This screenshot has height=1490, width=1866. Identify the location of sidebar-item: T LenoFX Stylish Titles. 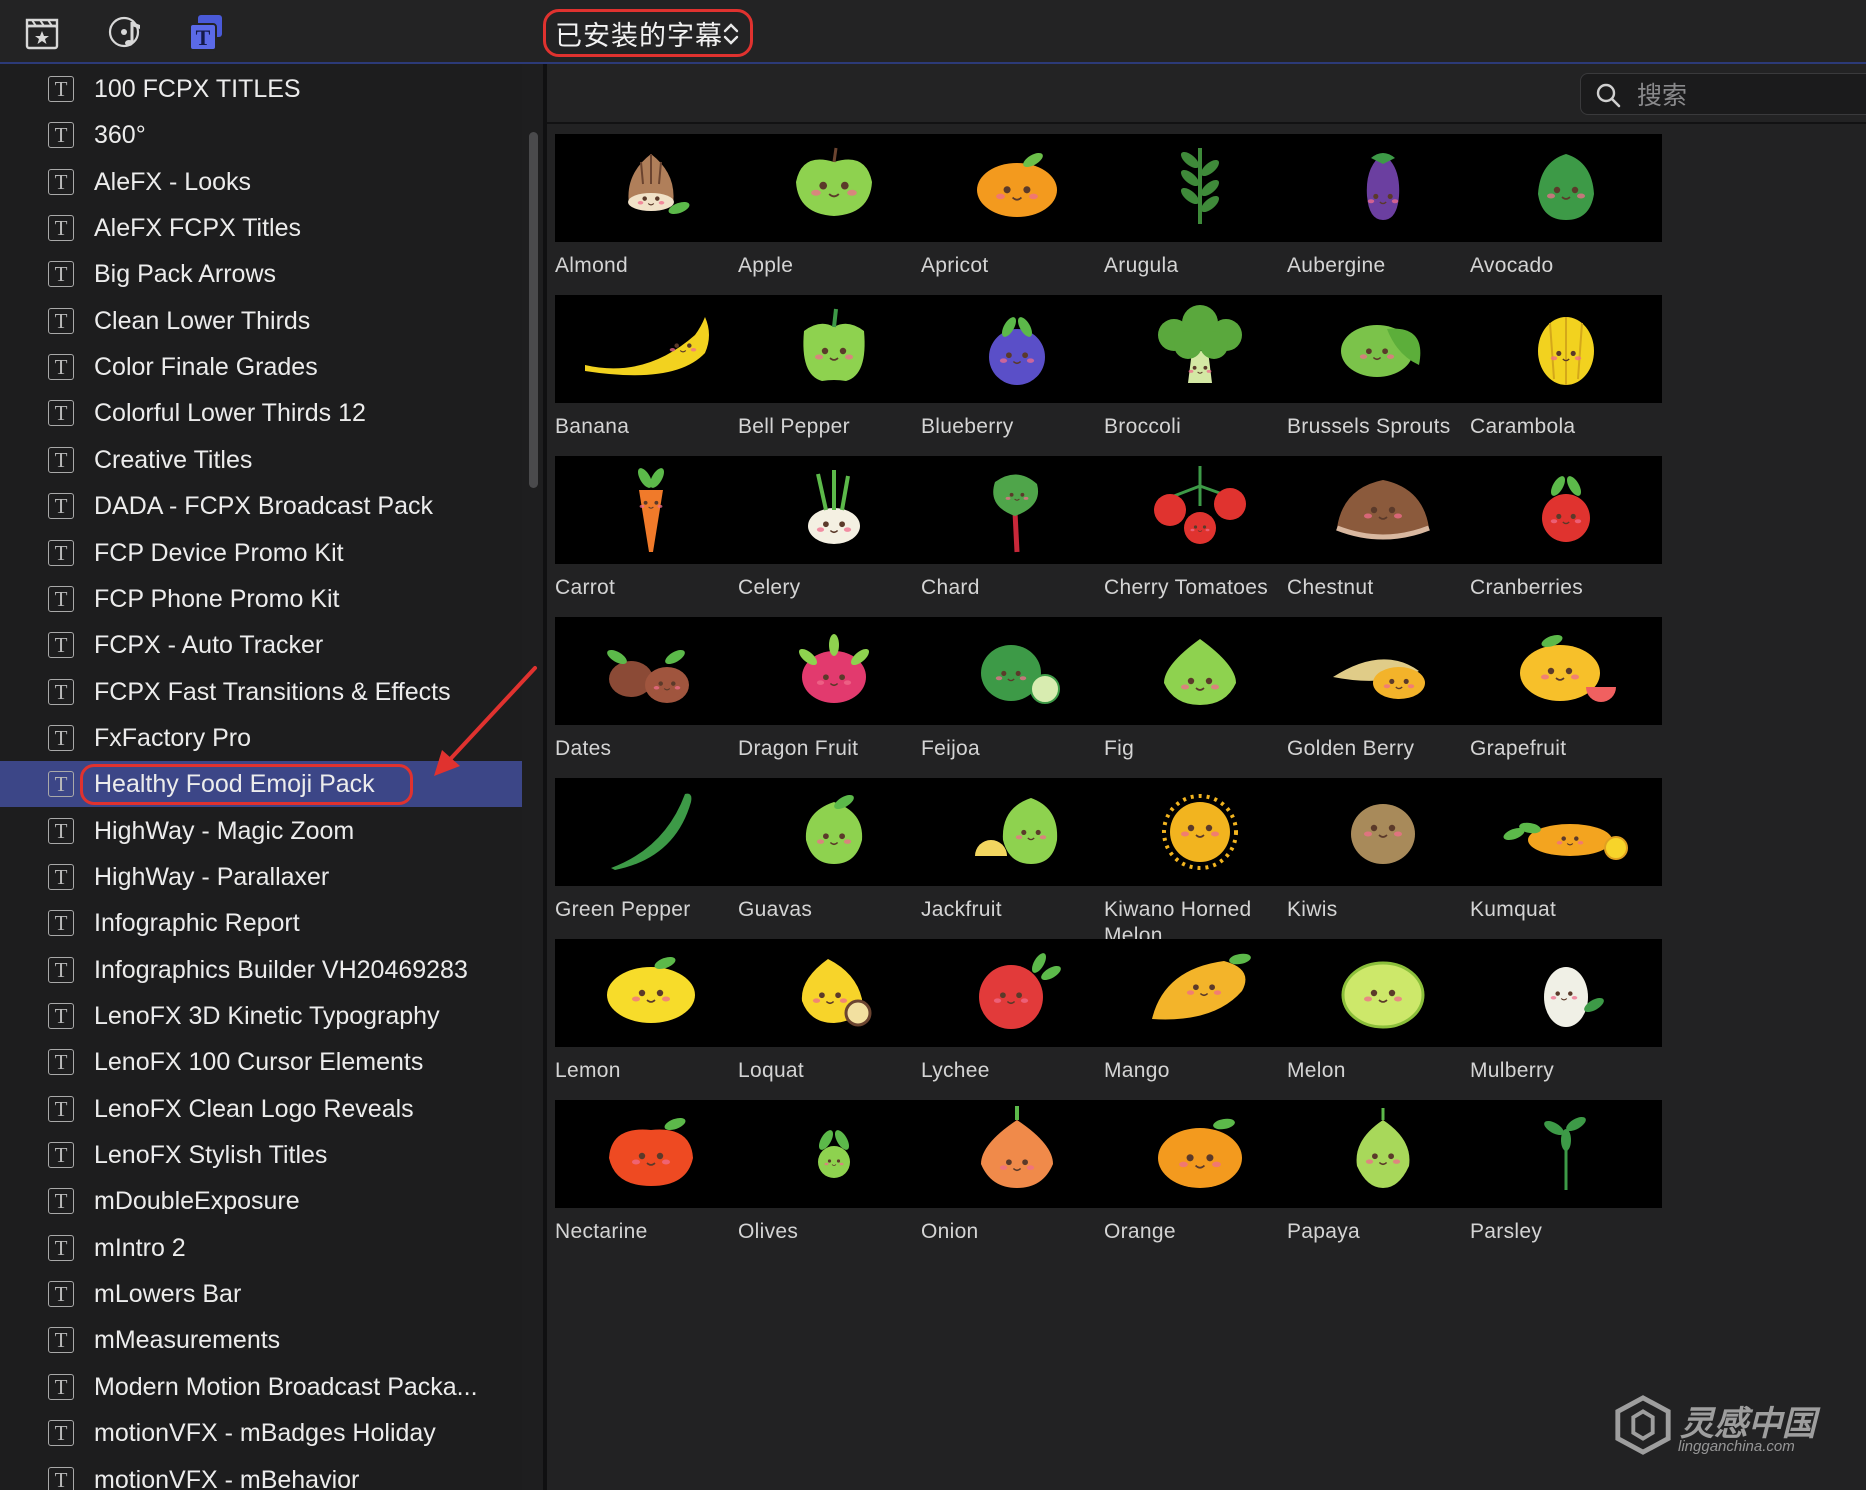
(261, 1155).